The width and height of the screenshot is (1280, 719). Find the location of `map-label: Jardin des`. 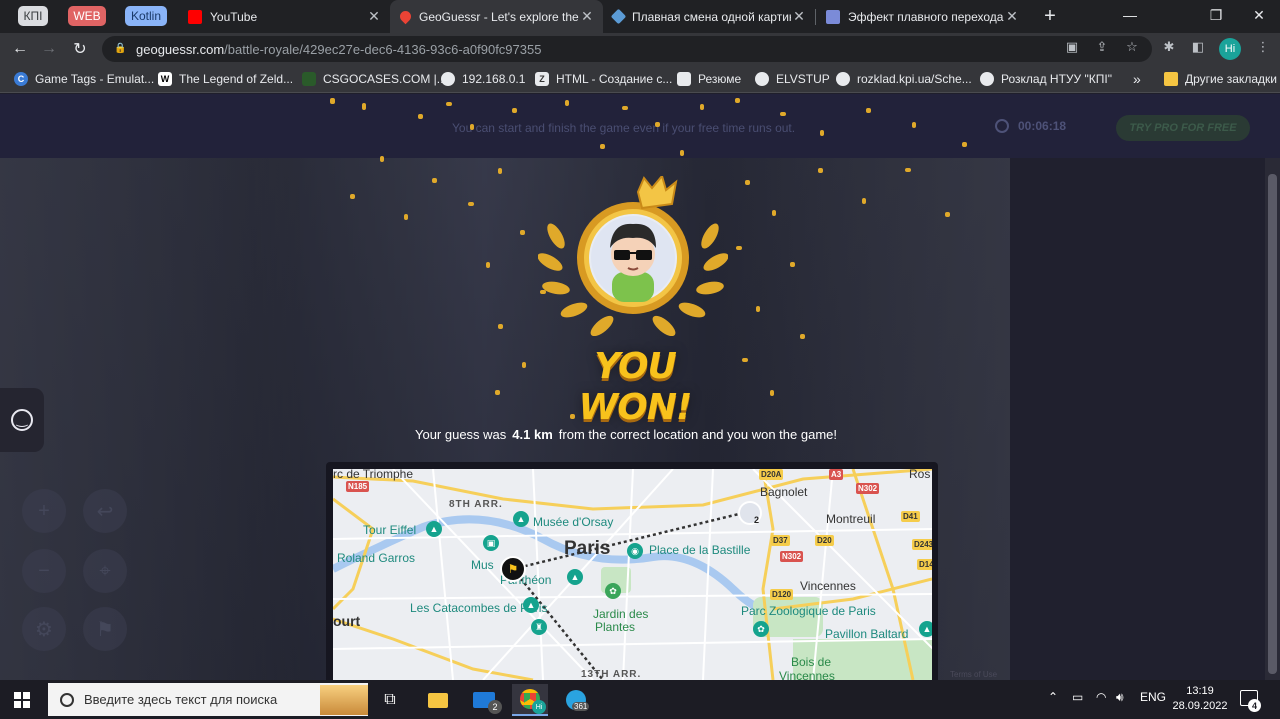

map-label: Jardin des is located at coordinates (621, 614).